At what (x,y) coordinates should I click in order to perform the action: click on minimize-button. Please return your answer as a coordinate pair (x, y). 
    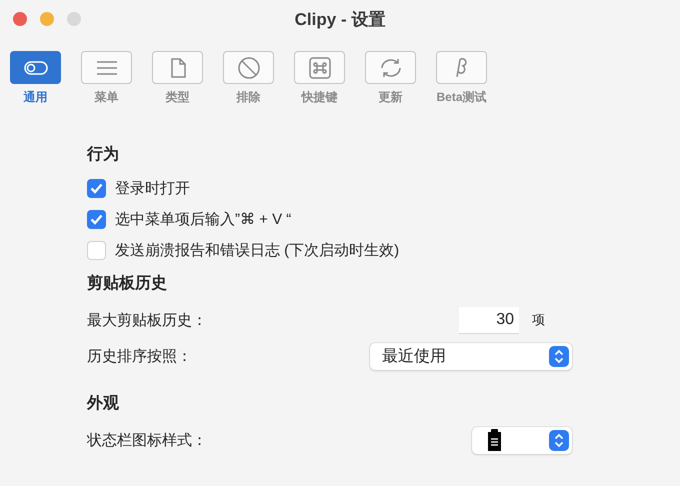
    Looking at the image, I should click on (47, 19).